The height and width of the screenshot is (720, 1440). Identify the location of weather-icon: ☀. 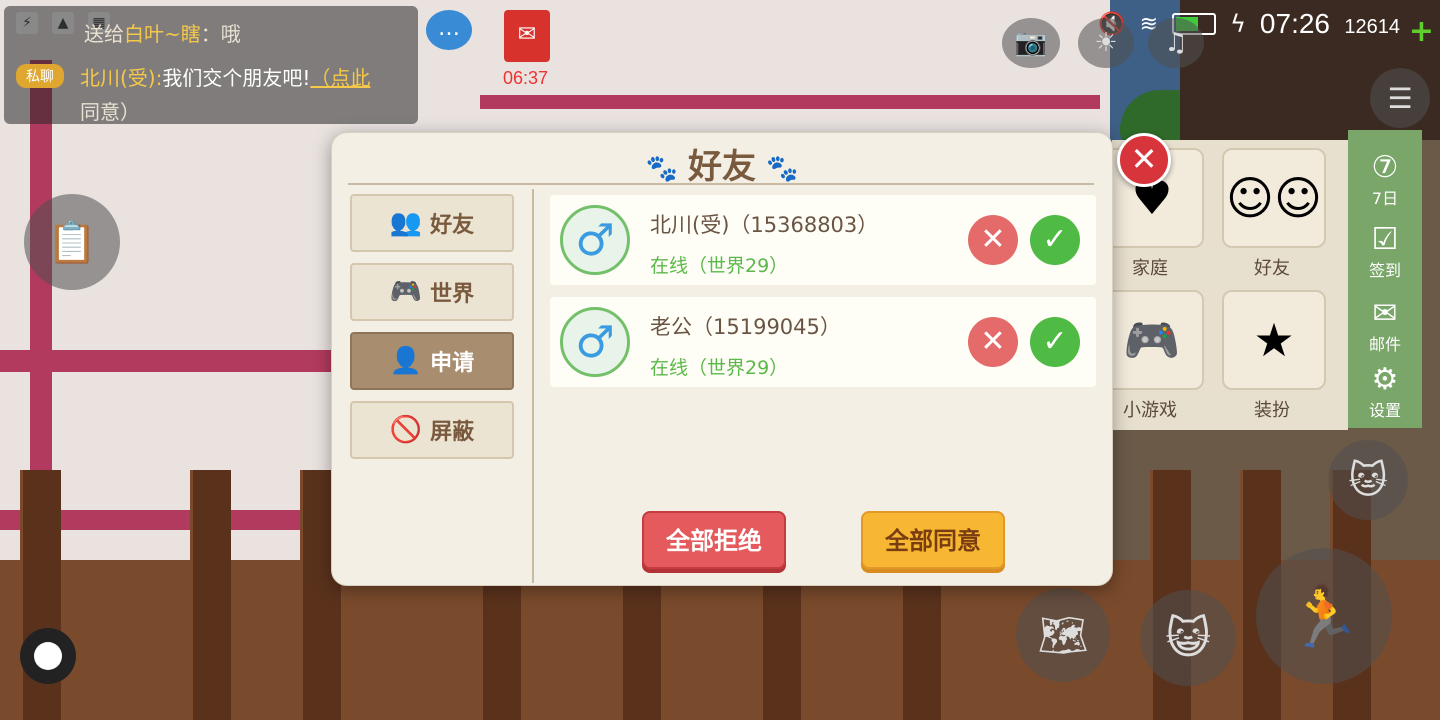
(1106, 43).